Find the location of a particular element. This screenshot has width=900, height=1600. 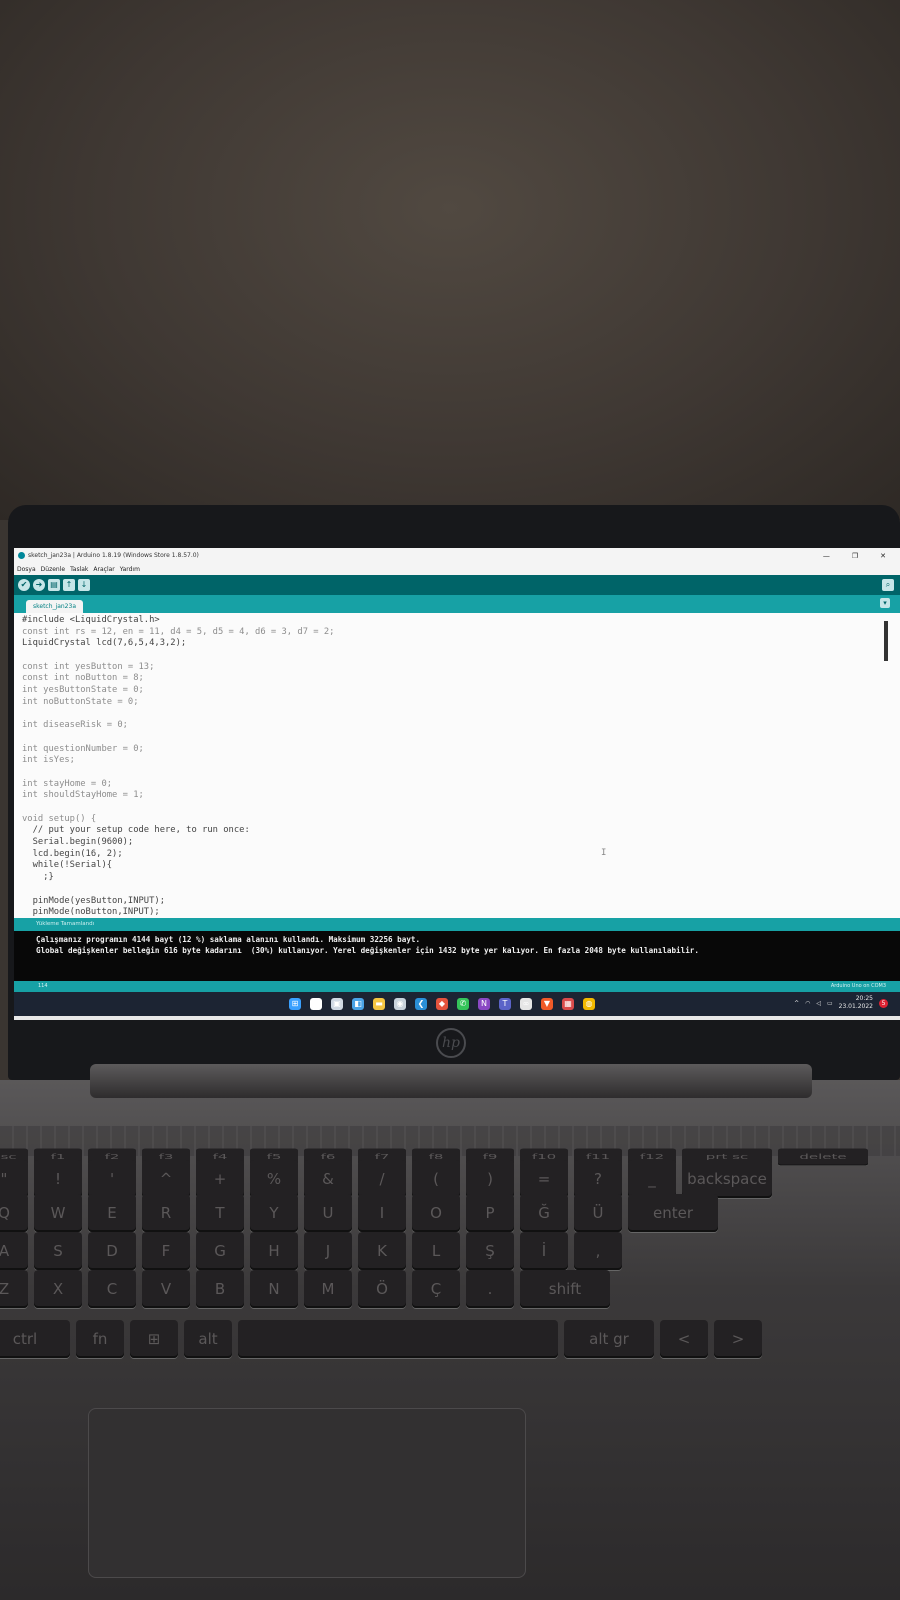

keyboard-key: U is located at coordinates (328, 1213).